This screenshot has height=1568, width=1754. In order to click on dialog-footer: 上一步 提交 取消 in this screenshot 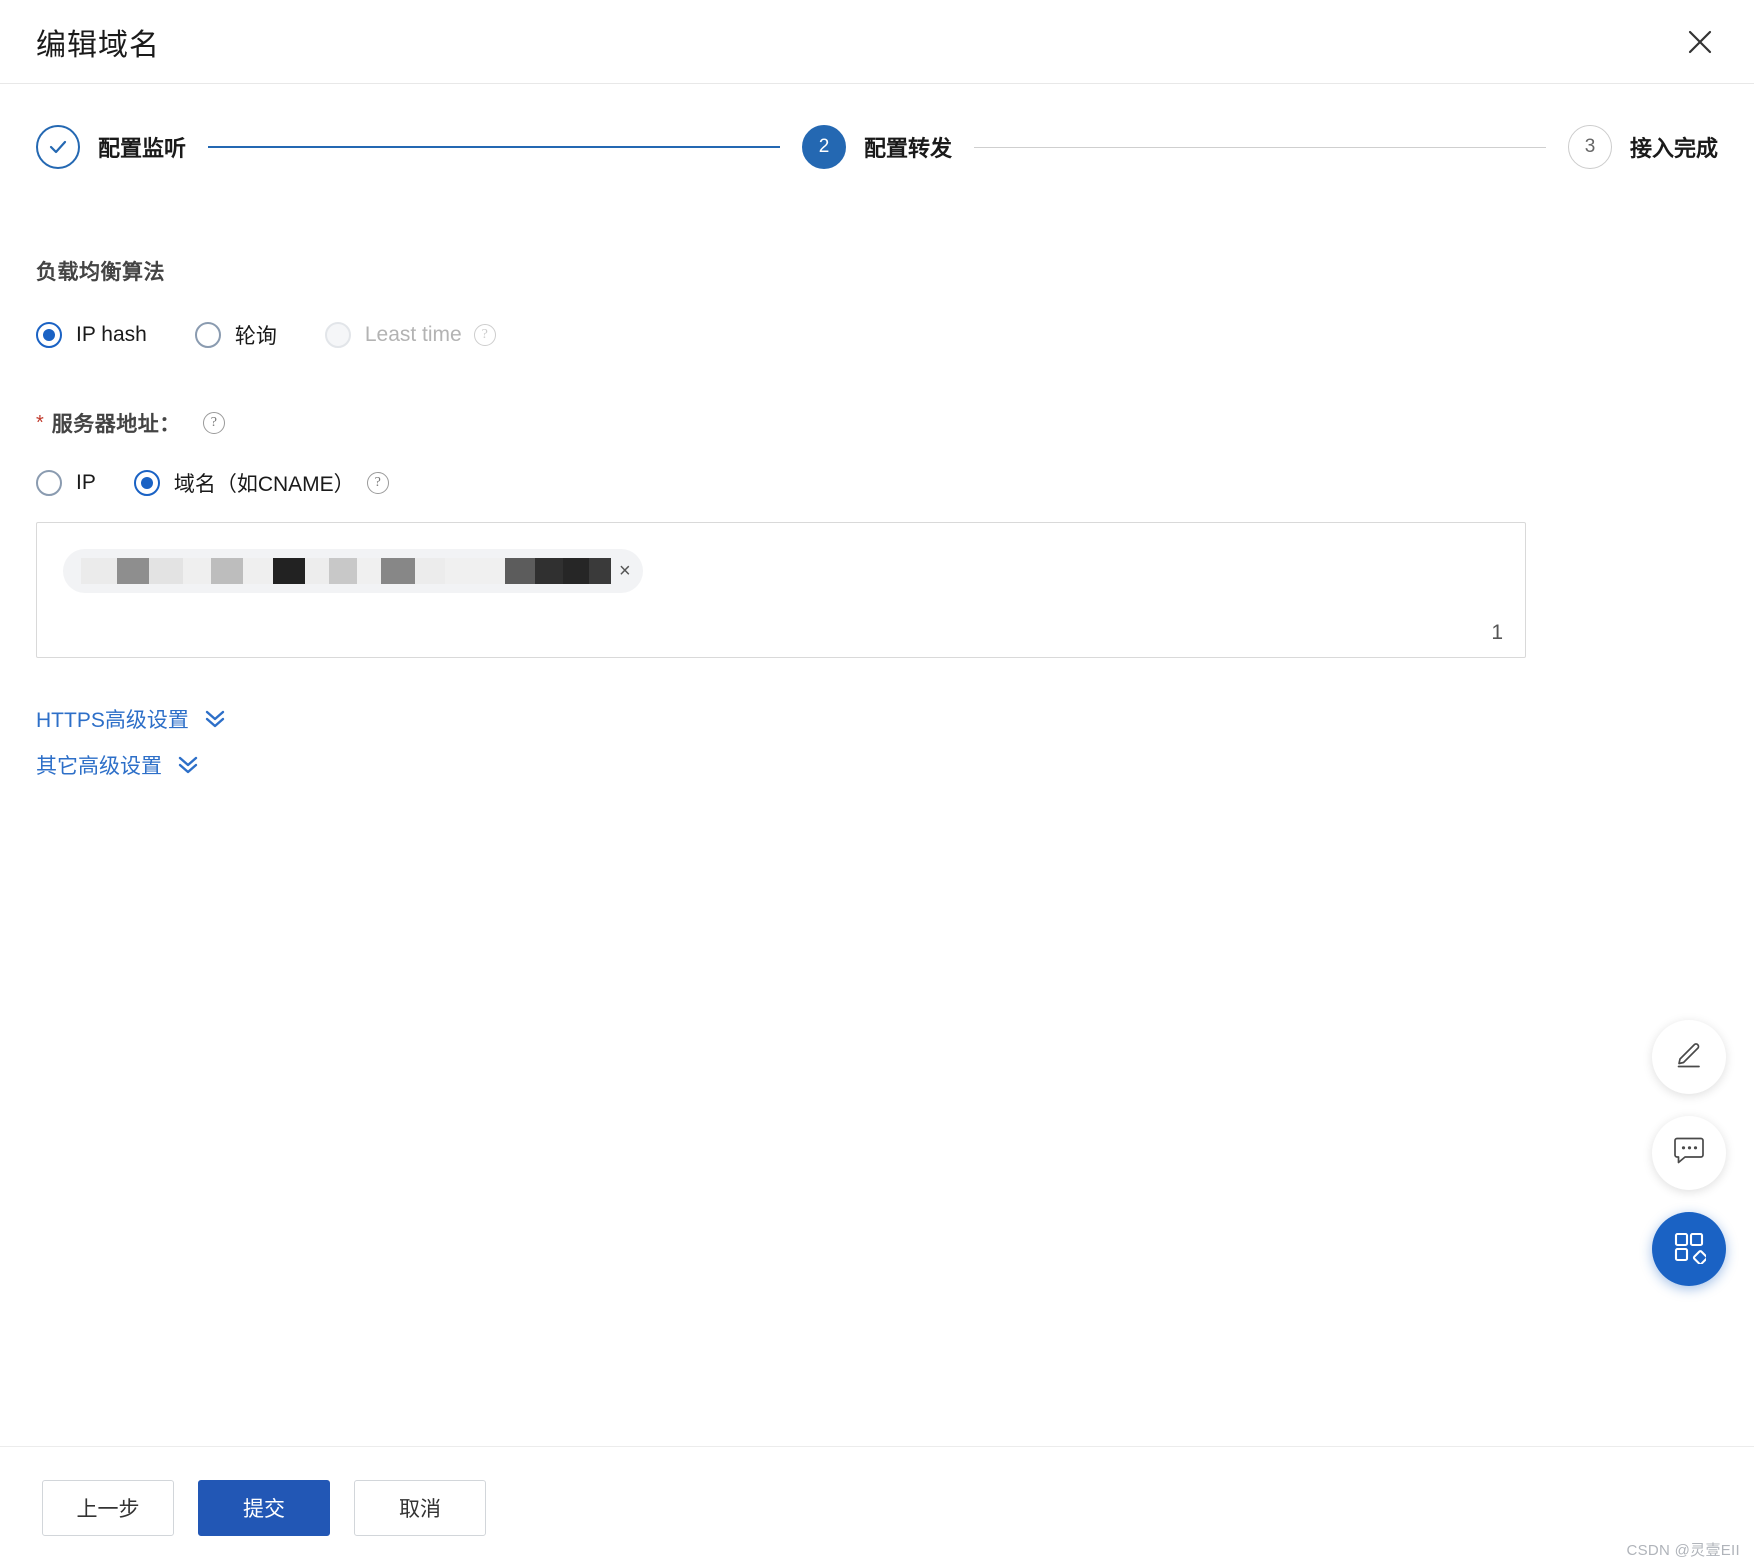, I will do `click(877, 1507)`.